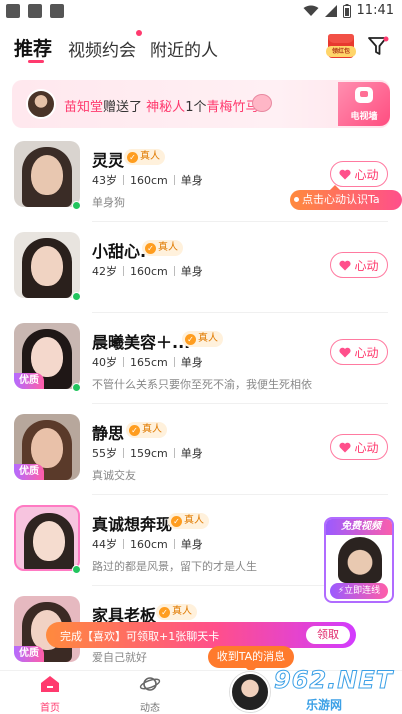 The width and height of the screenshot is (402, 714). Describe the element at coordinates (108, 202) in the screenshot. I see `user-signature: 单身狗` at that location.